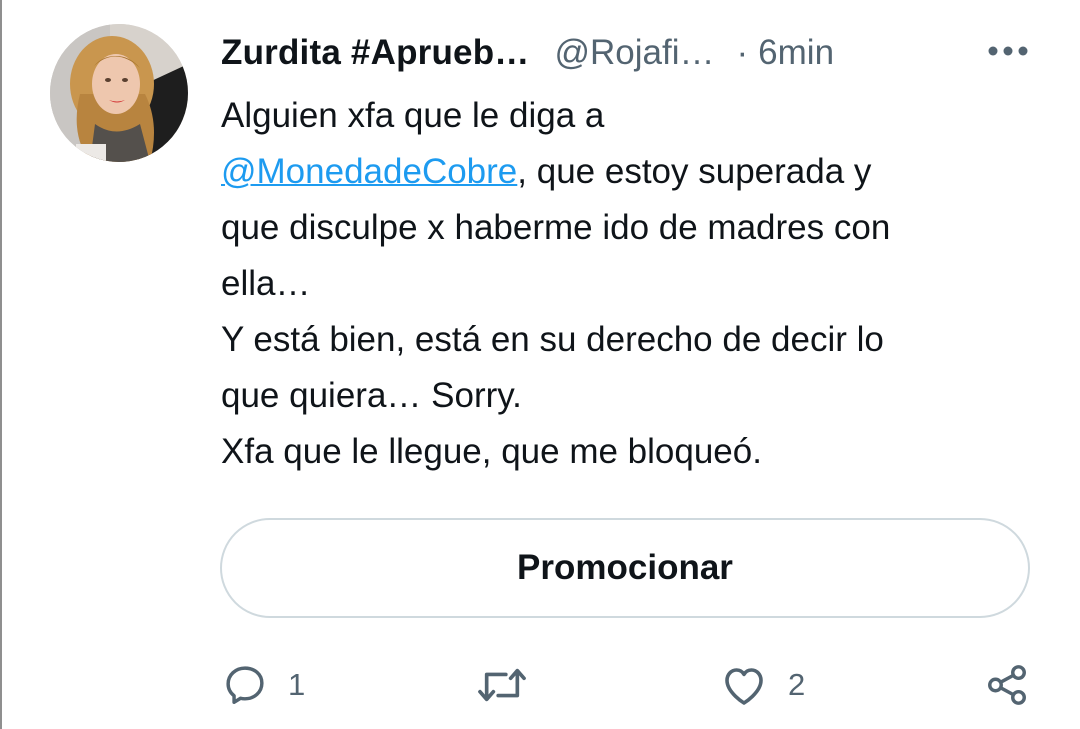 This screenshot has width=1080, height=729. Describe the element at coordinates (1, 364) in the screenshot. I see `screen-edge-divider` at that location.